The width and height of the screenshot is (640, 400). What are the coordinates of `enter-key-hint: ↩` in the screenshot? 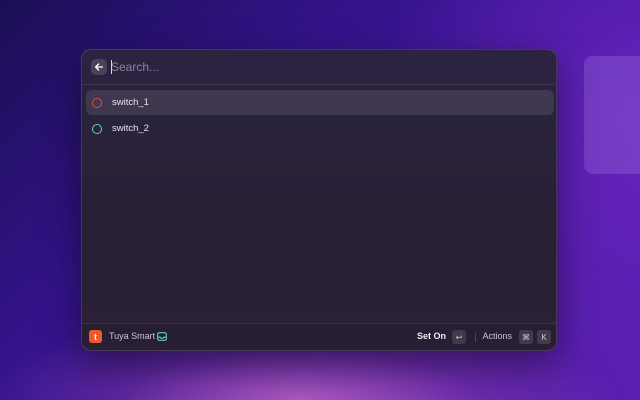 It's located at (459, 337).